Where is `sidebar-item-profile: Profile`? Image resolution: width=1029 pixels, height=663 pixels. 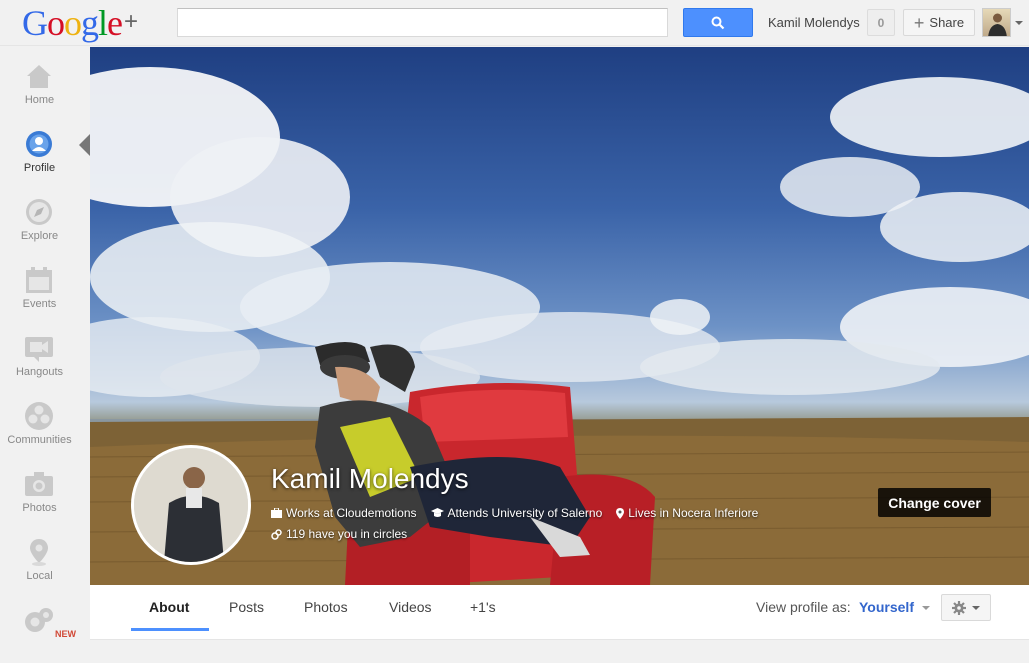 sidebar-item-profile: Profile is located at coordinates (39, 155).